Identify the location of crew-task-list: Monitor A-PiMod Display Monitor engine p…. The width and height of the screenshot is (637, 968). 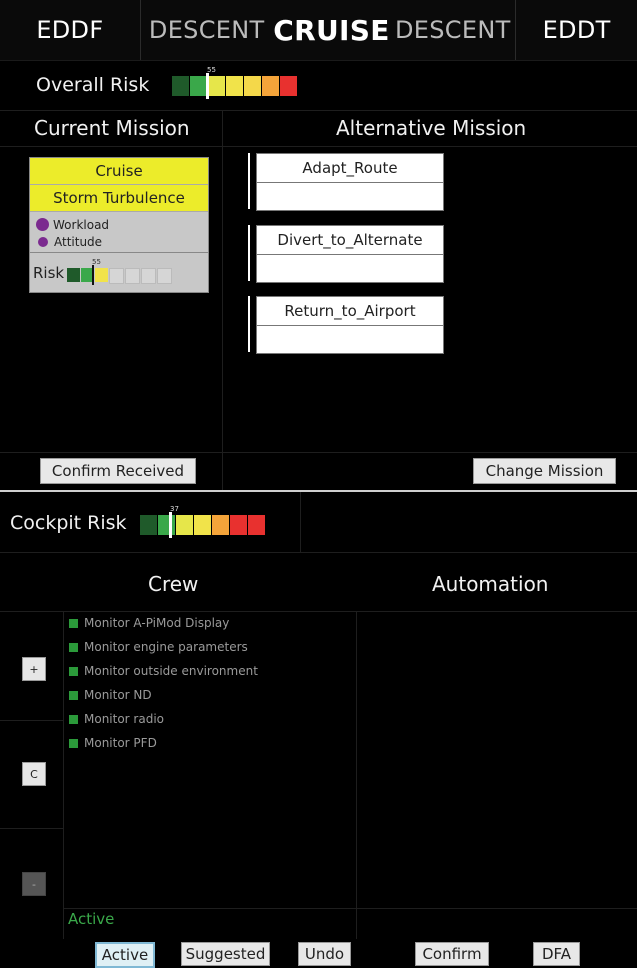
(163, 683).